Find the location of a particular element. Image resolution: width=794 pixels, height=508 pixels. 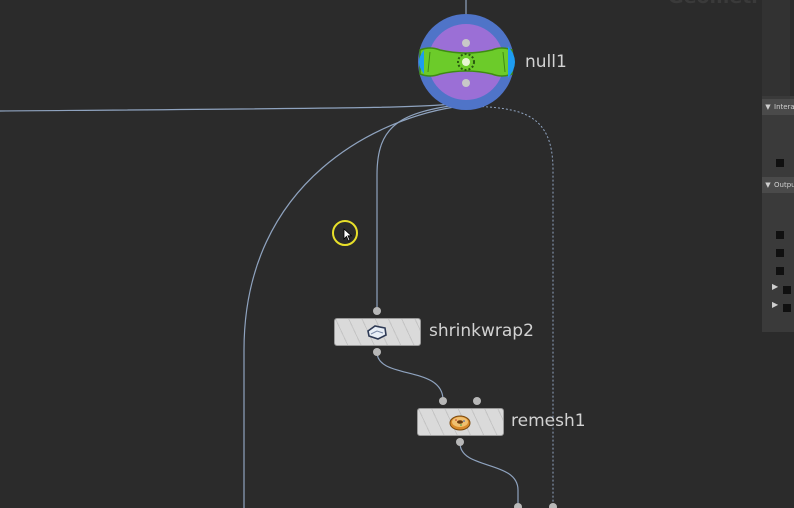

shrinkwrap2-label: shrinkwrap2 is located at coordinates (481, 331).